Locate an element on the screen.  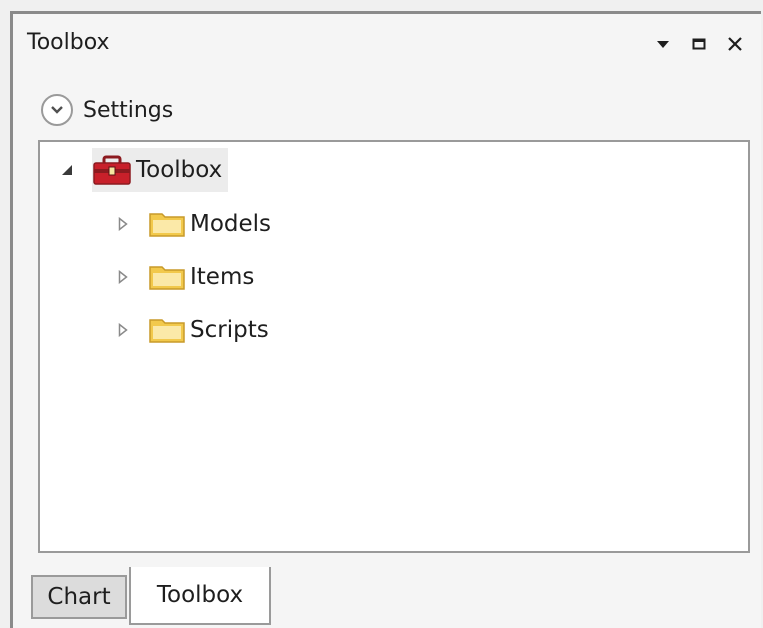
tree-item-scripts: Scripts is located at coordinates (190, 330).